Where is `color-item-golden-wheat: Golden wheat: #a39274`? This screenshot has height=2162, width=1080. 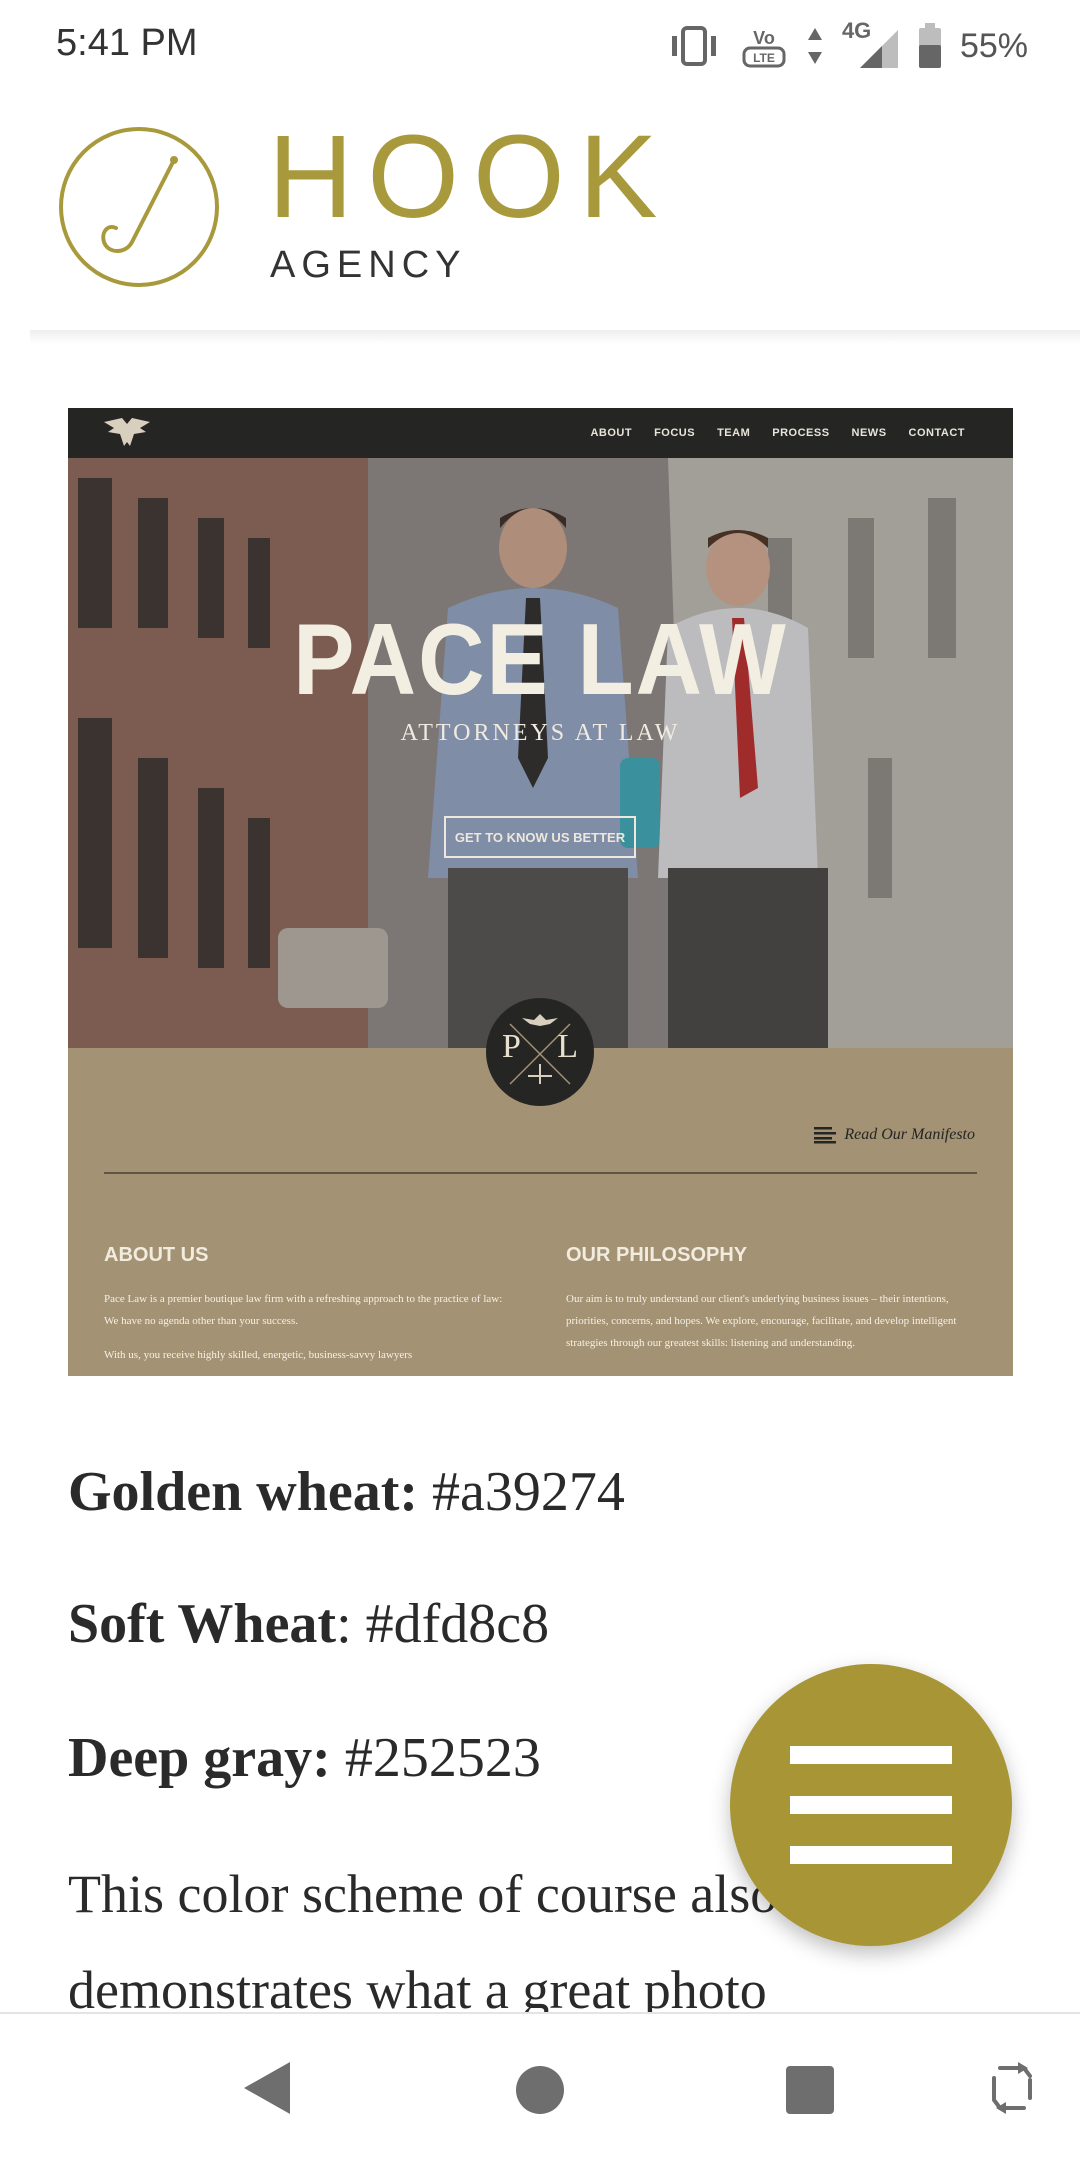 color-item-golden-wheat: Golden wheat: #a39274 is located at coordinates (346, 1492).